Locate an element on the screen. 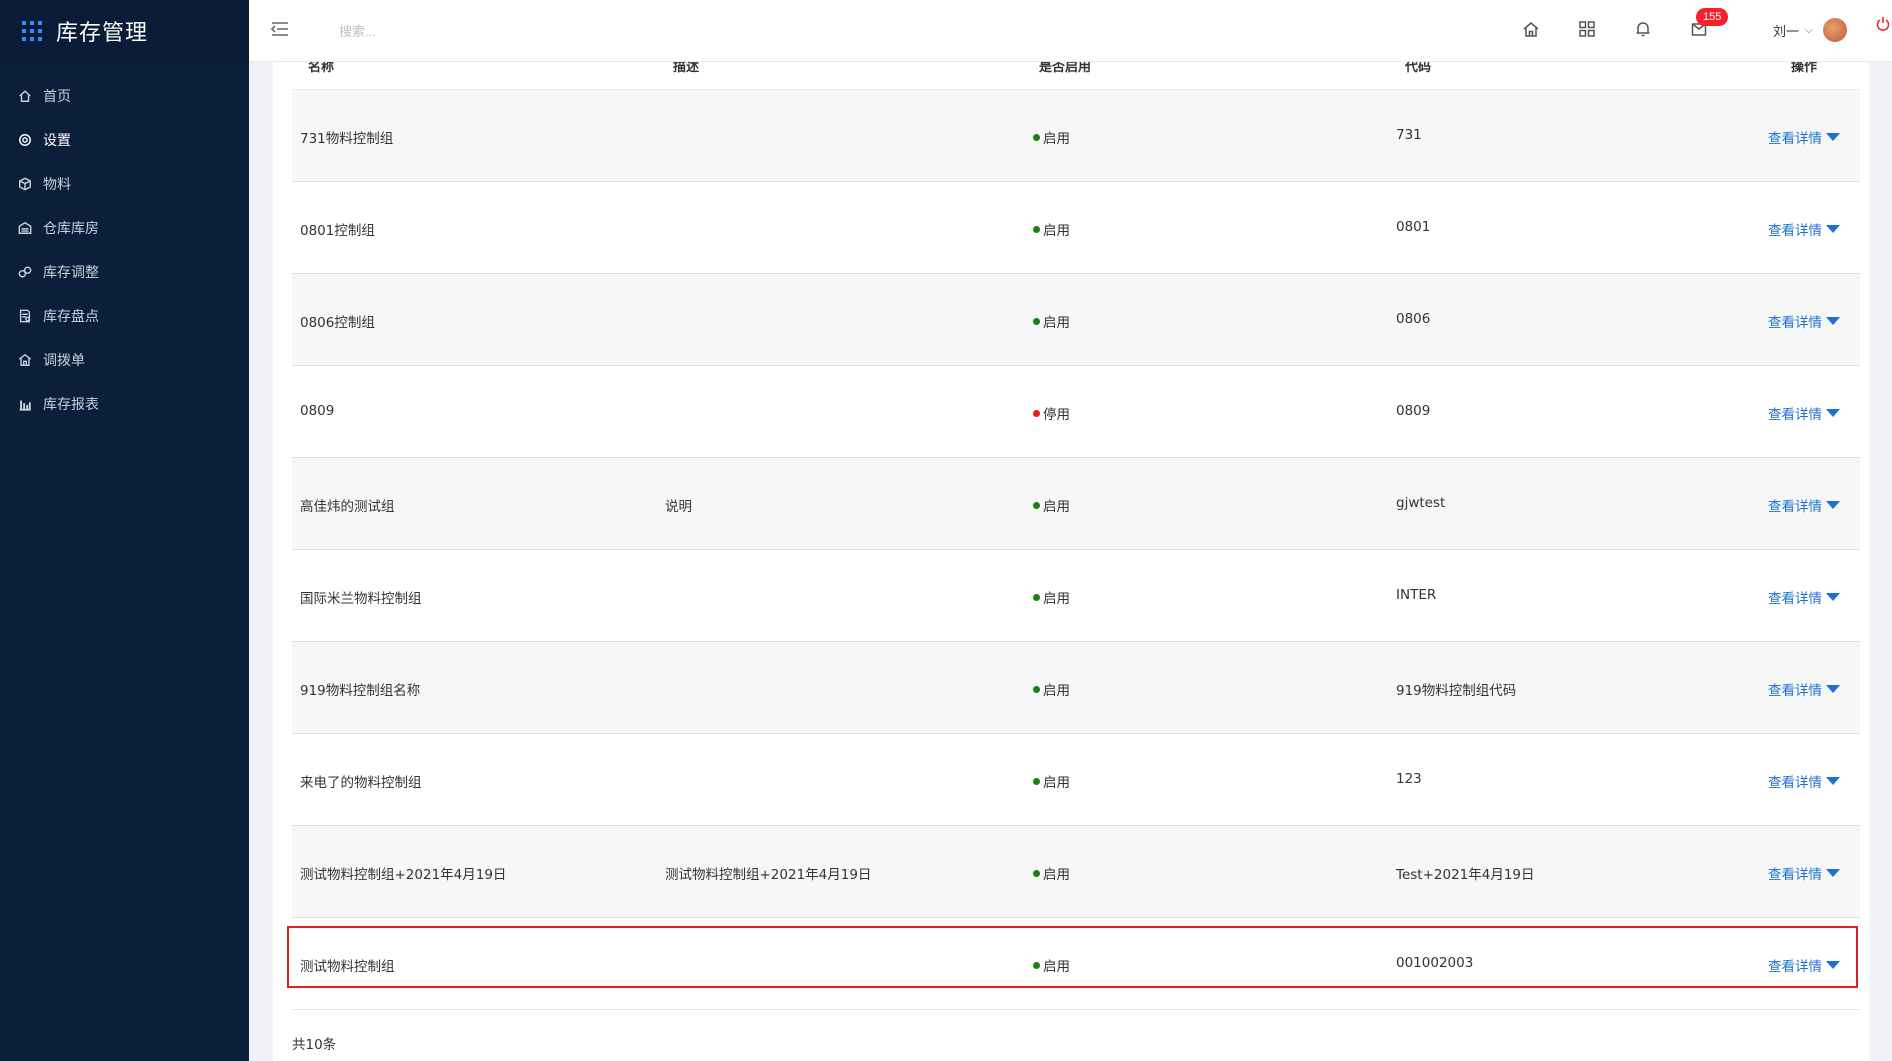 The height and width of the screenshot is (1061, 1892). message-icon: 155 is located at coordinates (1709, 24).